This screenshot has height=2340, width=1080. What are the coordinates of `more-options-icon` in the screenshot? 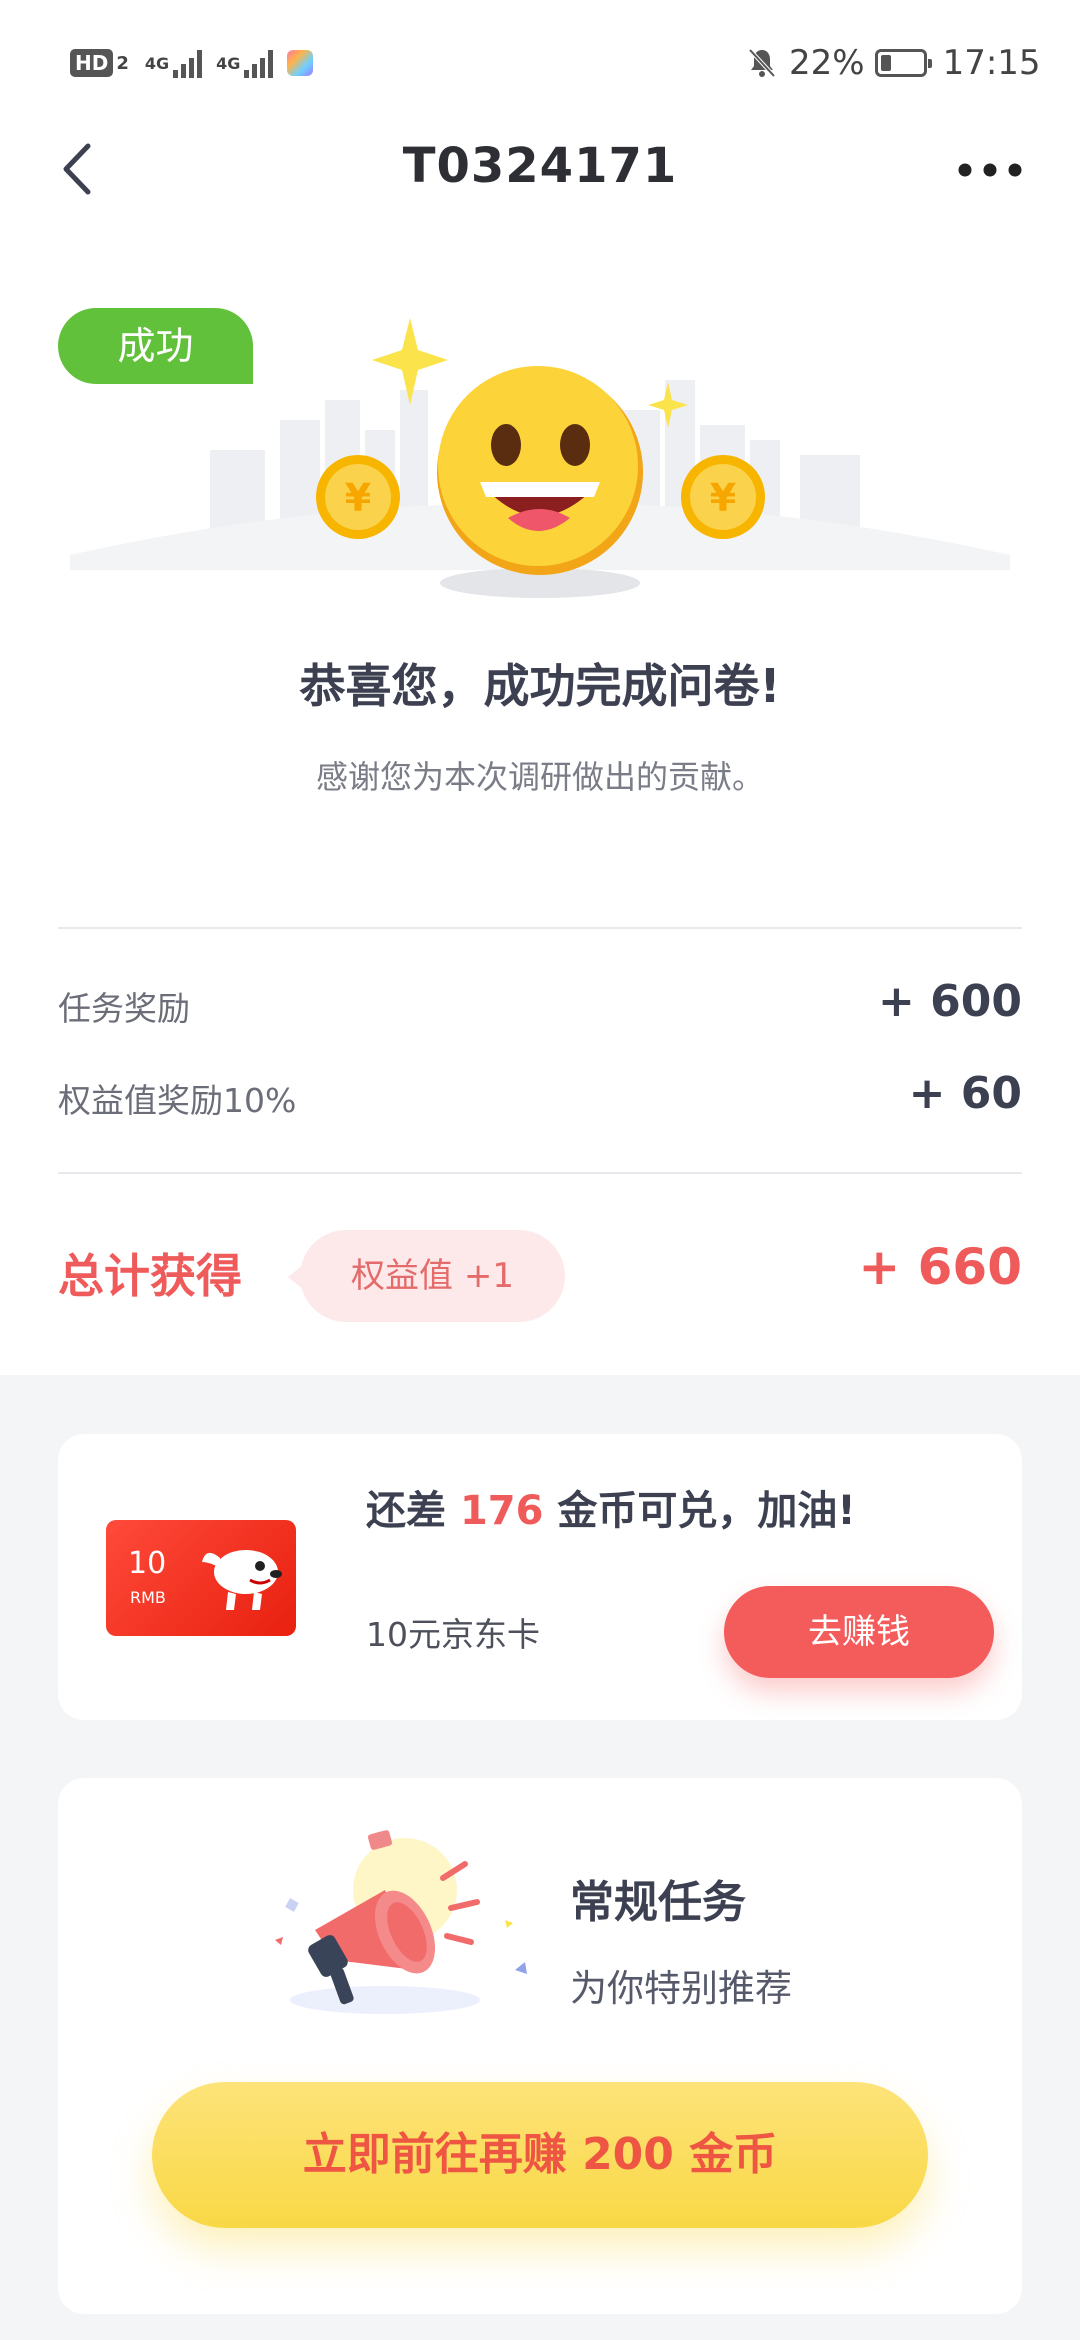 It's located at (990, 170).